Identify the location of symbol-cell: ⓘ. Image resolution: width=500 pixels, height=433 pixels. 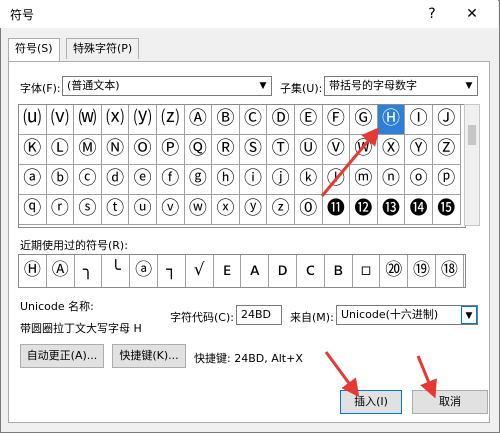
(253, 180).